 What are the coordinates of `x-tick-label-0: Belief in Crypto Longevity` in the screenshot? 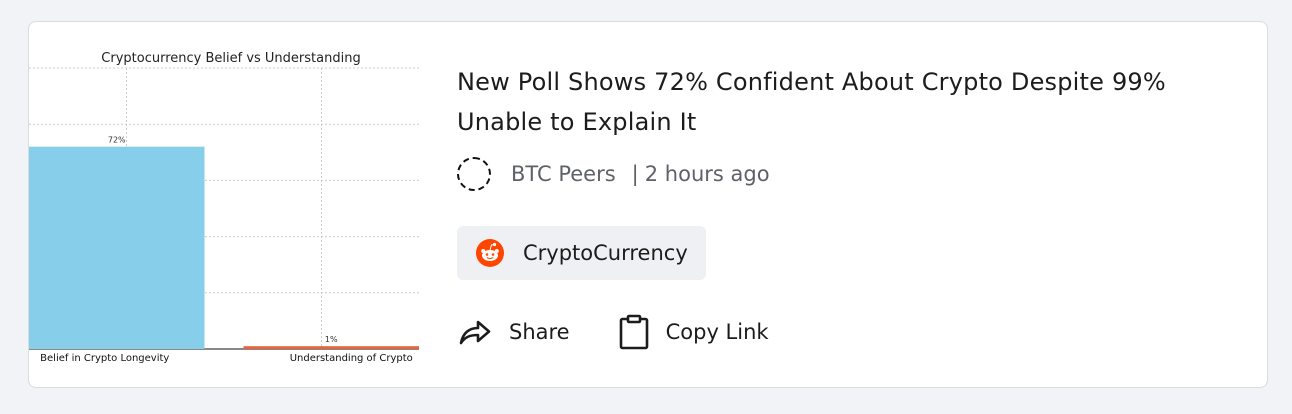 It's located at (104, 358).